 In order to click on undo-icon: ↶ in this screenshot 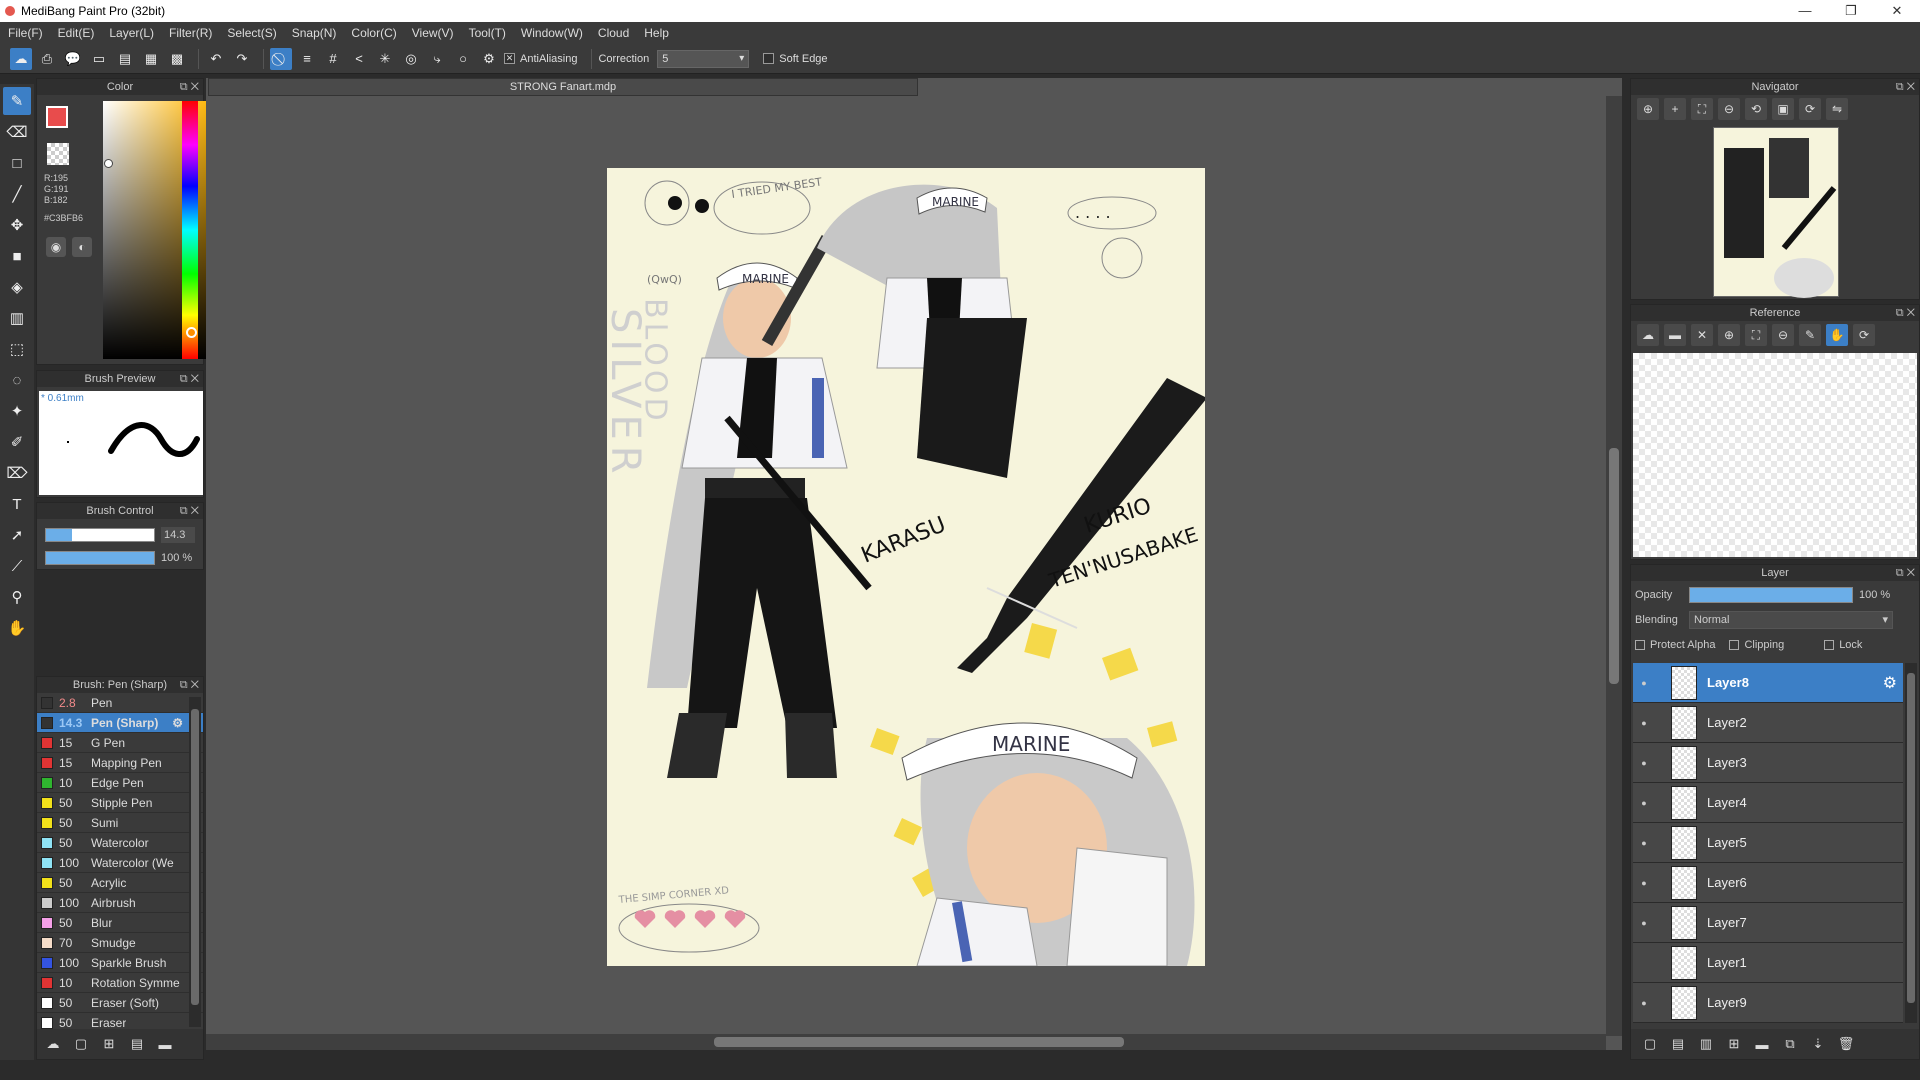, I will do `click(216, 59)`.